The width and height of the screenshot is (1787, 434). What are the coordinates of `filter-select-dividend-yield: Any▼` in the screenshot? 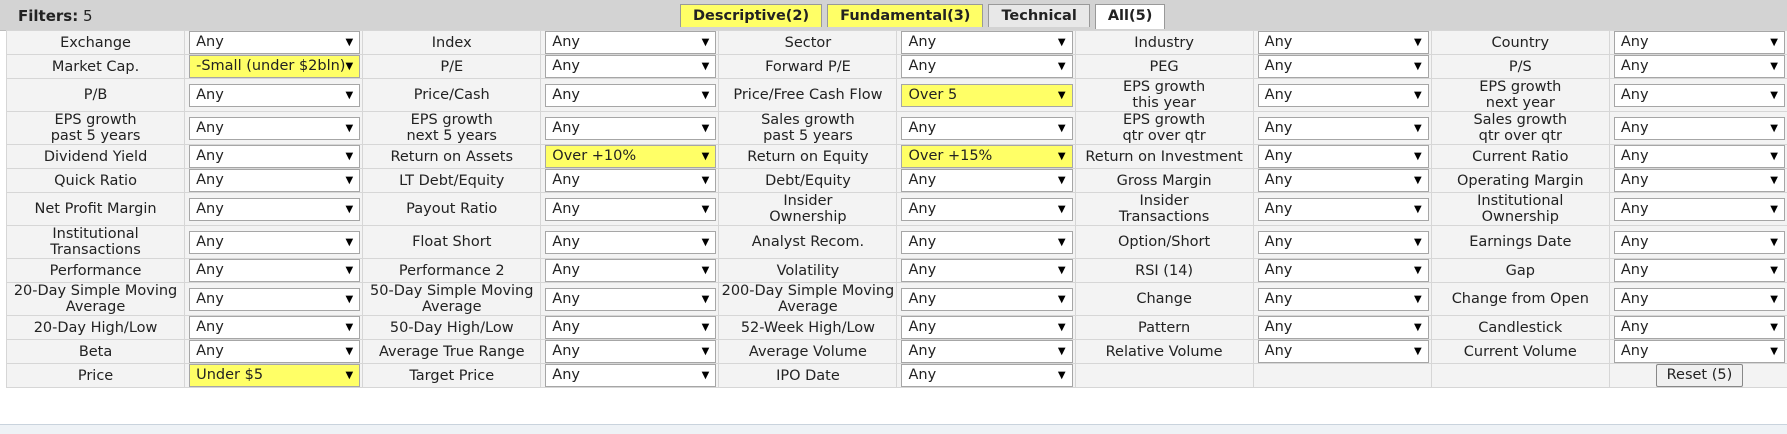 It's located at (274, 156).